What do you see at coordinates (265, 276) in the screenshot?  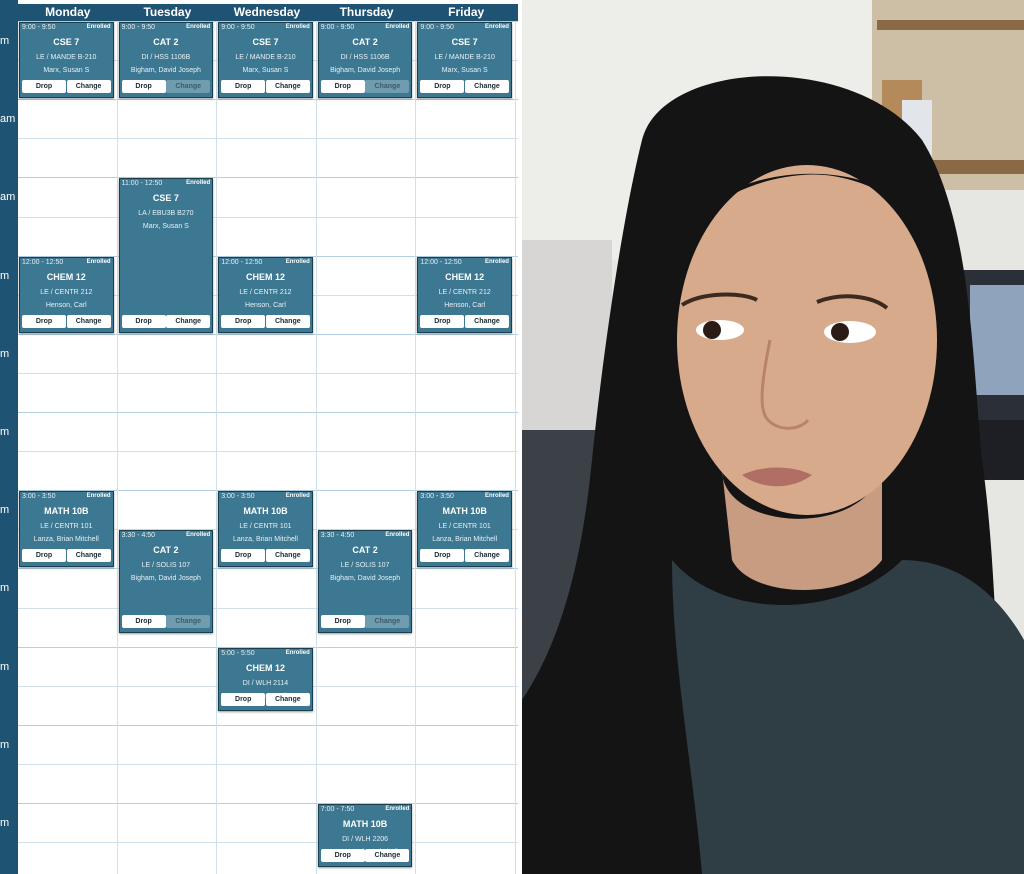 I see `course-code: CHEM 12` at bounding box center [265, 276].